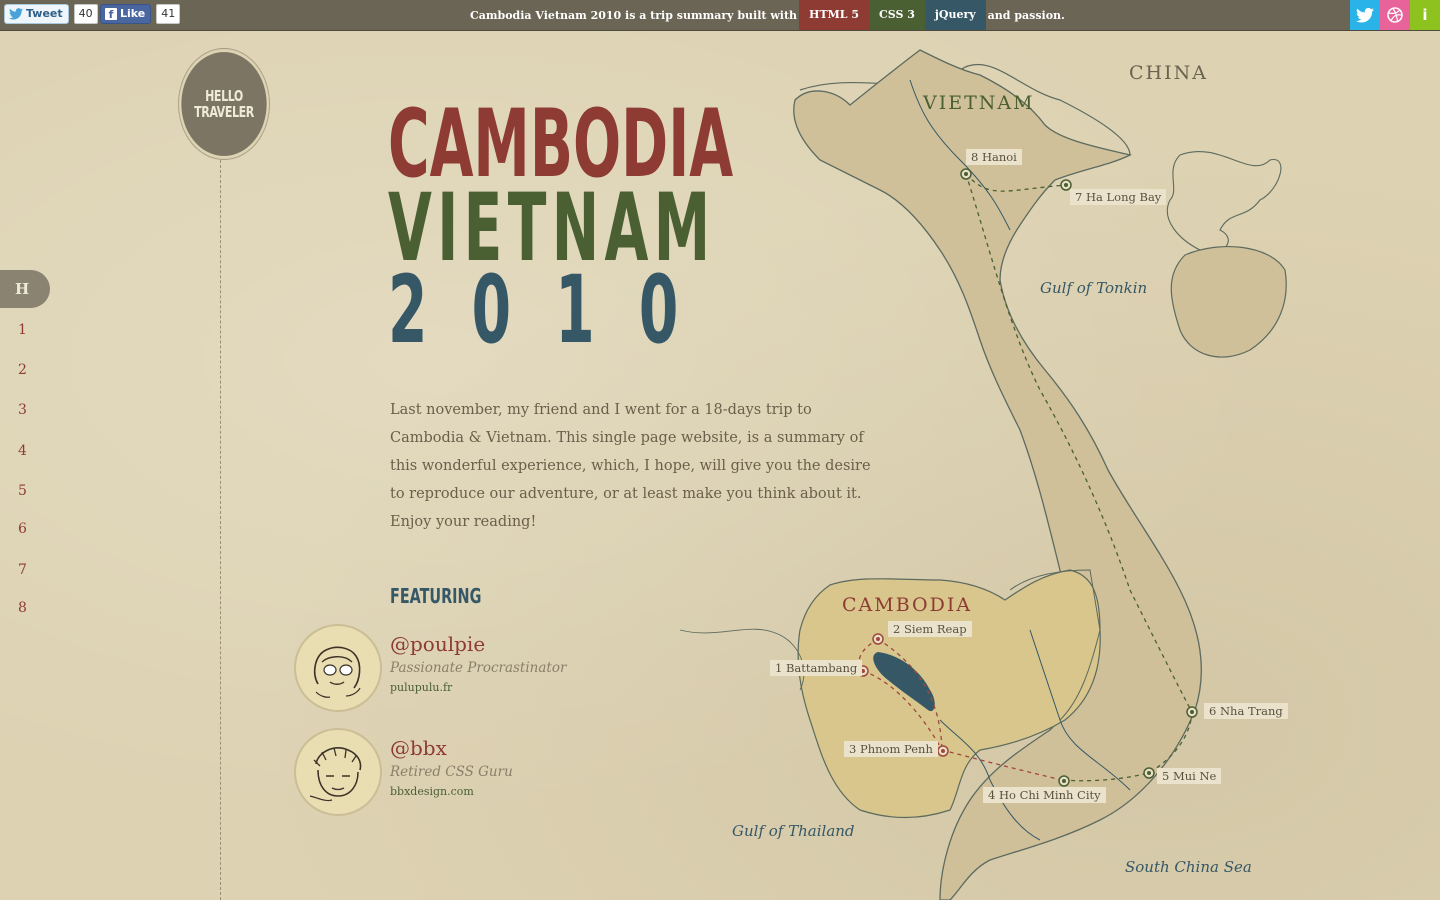  I want to click on dribbble-icon, so click(1395, 15).